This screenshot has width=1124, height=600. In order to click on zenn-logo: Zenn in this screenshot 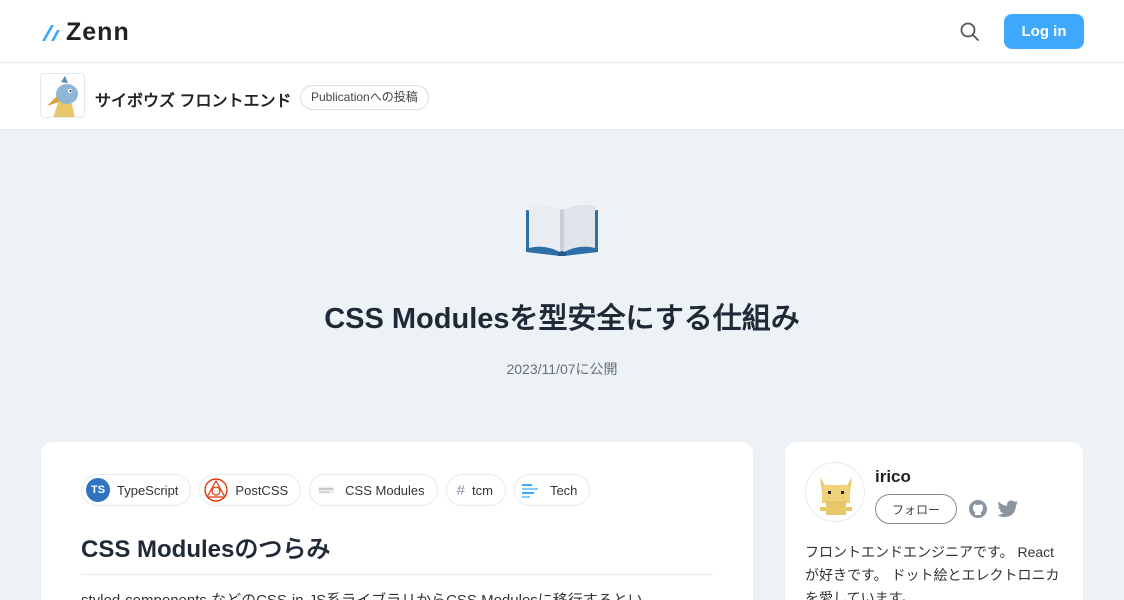, I will do `click(85, 32)`.